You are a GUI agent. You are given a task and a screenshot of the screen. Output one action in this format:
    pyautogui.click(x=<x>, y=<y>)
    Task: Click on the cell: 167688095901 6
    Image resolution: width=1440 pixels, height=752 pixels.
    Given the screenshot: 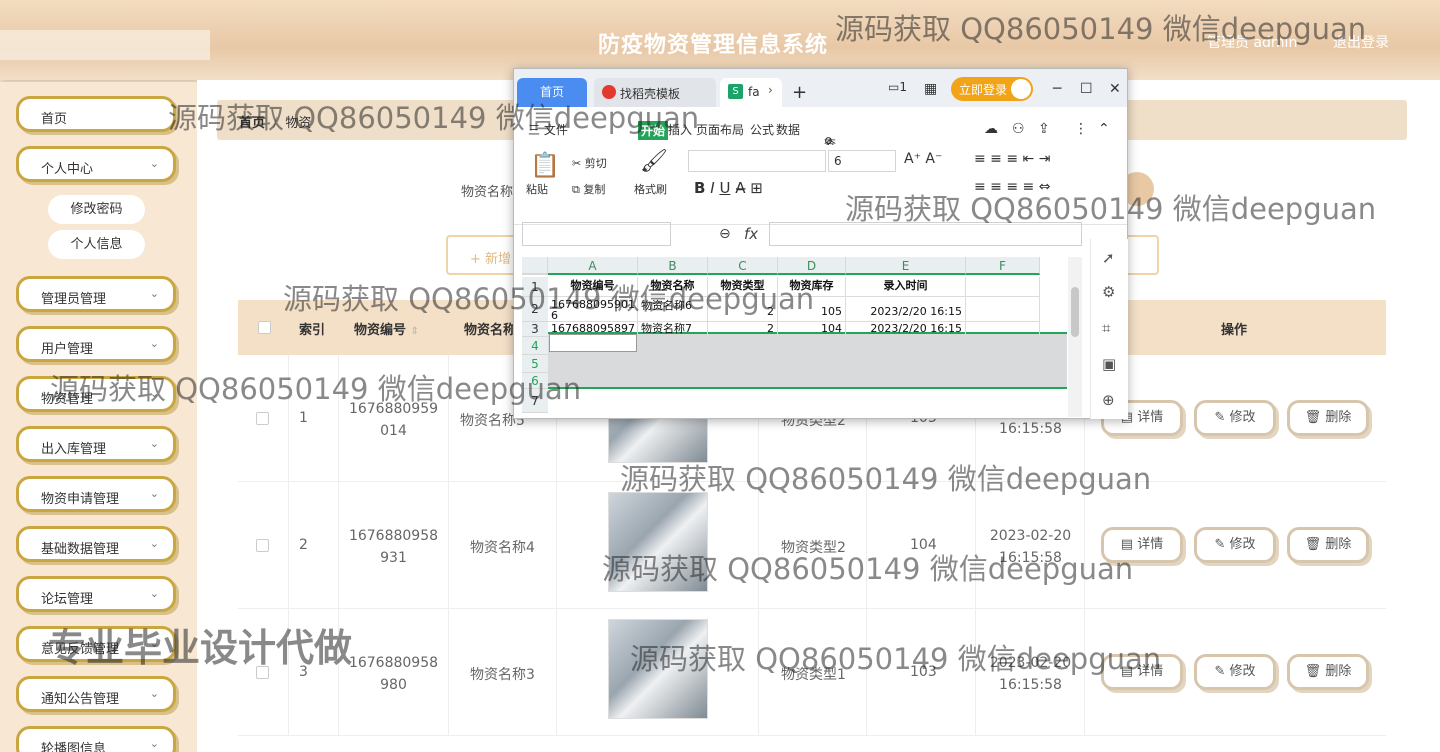 What is the action you would take?
    pyautogui.click(x=593, y=309)
    